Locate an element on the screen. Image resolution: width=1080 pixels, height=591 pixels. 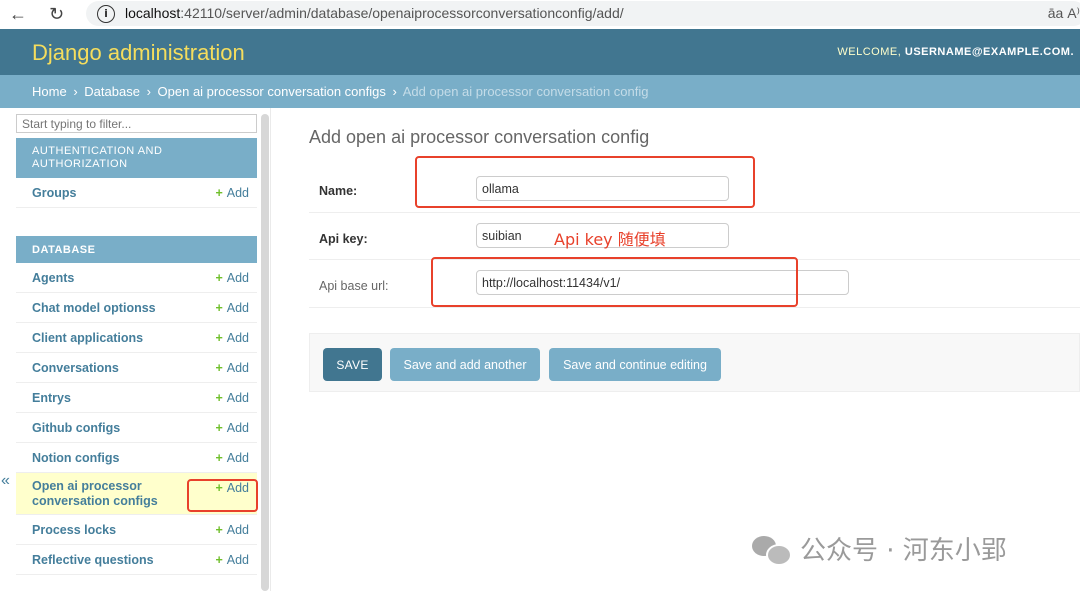
api-base-url-label: Api base url: is located at coordinates (354, 286).